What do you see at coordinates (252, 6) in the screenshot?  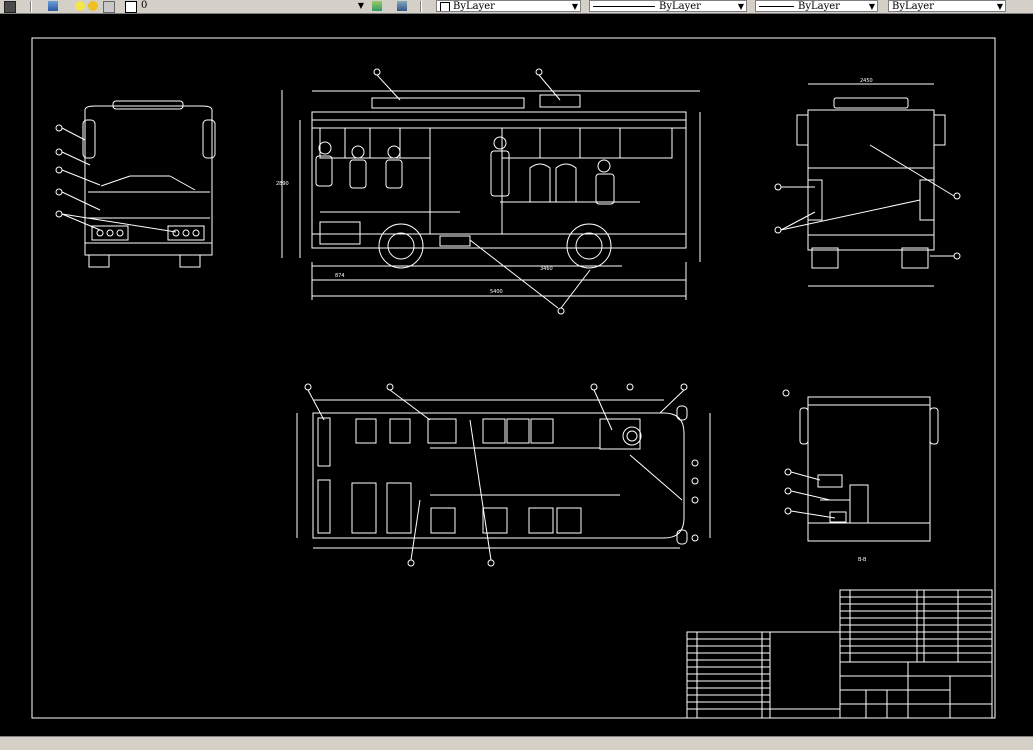 I see `layer-dropdown: 0 ▼` at bounding box center [252, 6].